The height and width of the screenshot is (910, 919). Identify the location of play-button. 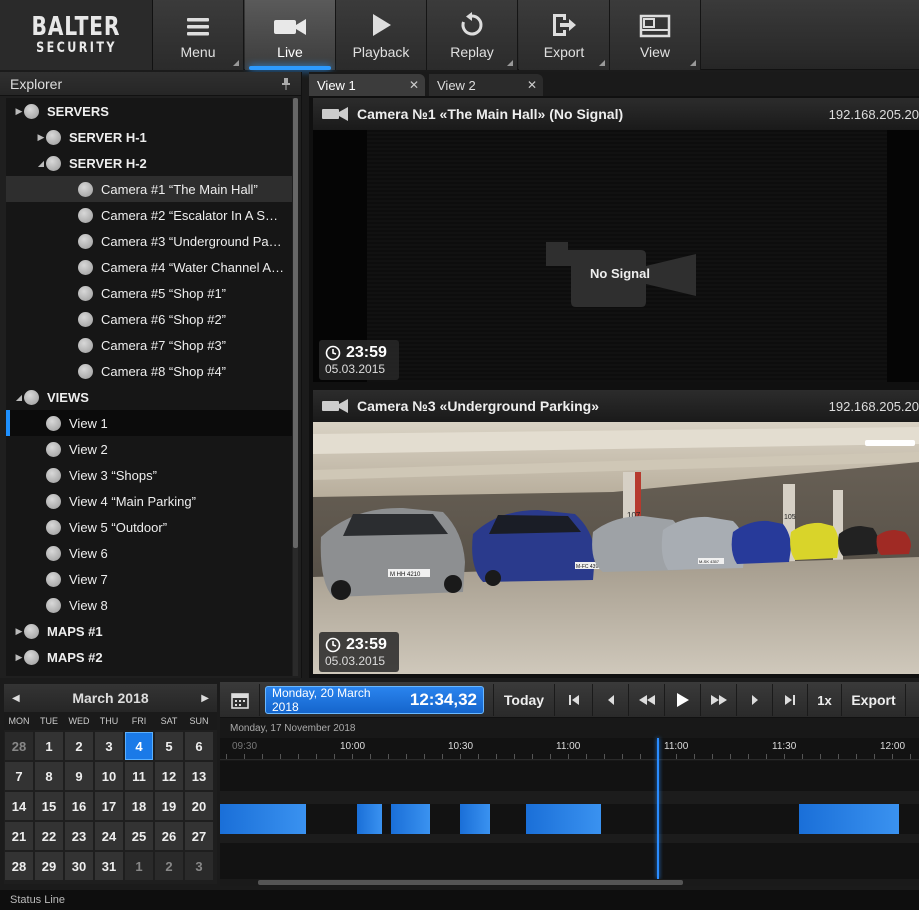
(683, 700).